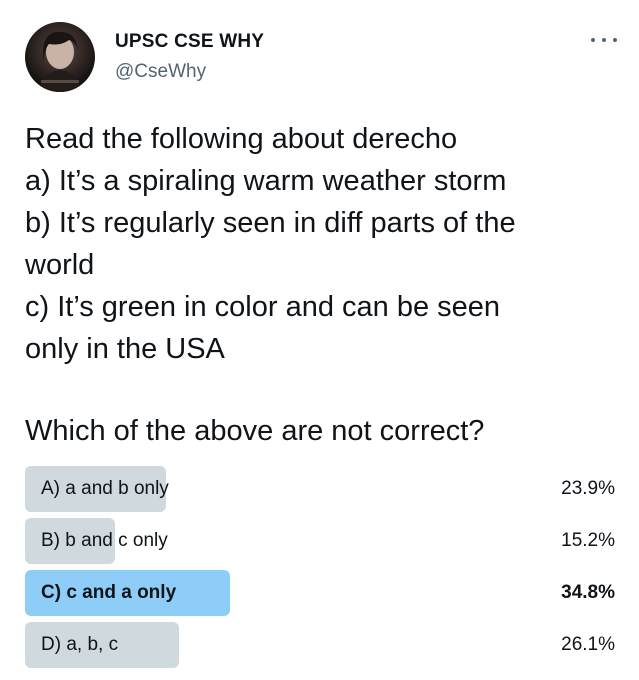 This screenshot has width=639, height=680. What do you see at coordinates (320, 593) in the screenshot?
I see `poll-option-c: C) c and a only 34.8%` at bounding box center [320, 593].